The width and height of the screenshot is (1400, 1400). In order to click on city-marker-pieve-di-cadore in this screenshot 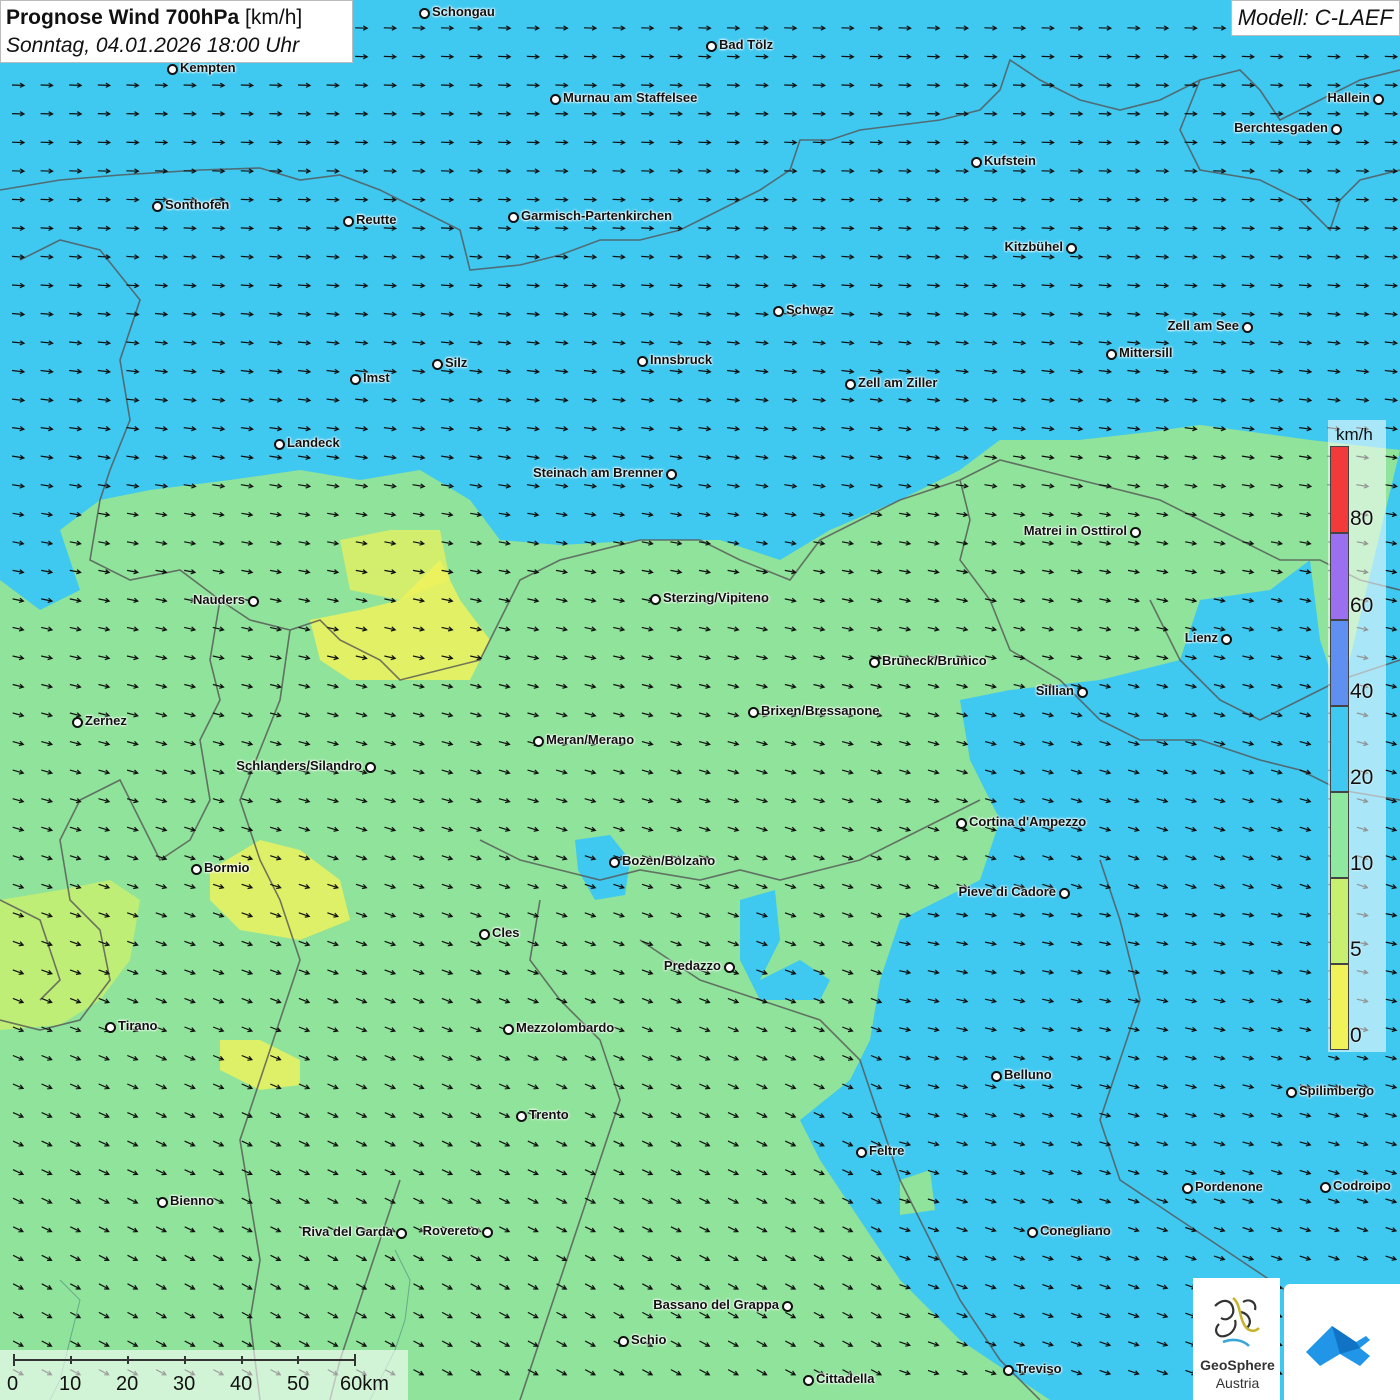, I will do `click(1064, 893)`.